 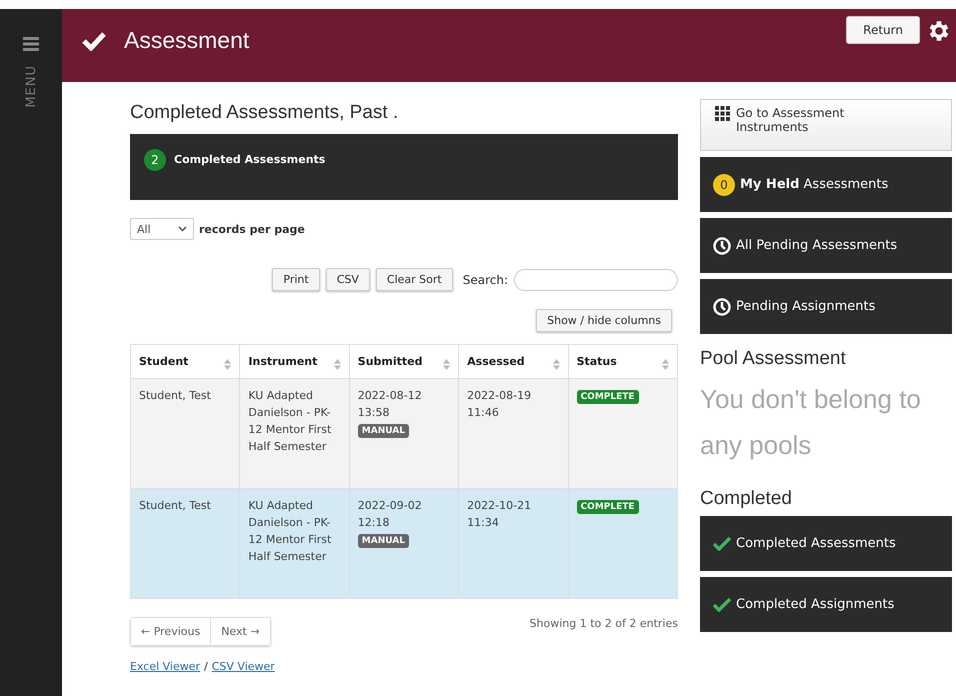 What do you see at coordinates (243, 666) in the screenshot?
I see `csv-viewer-link: CSV Viewer` at bounding box center [243, 666].